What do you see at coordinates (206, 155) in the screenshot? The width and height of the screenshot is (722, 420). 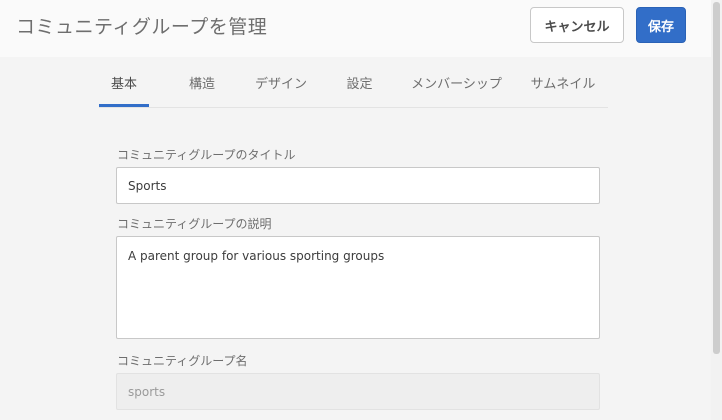 I see `title-field-label: コミュニティグループのタイトル` at bounding box center [206, 155].